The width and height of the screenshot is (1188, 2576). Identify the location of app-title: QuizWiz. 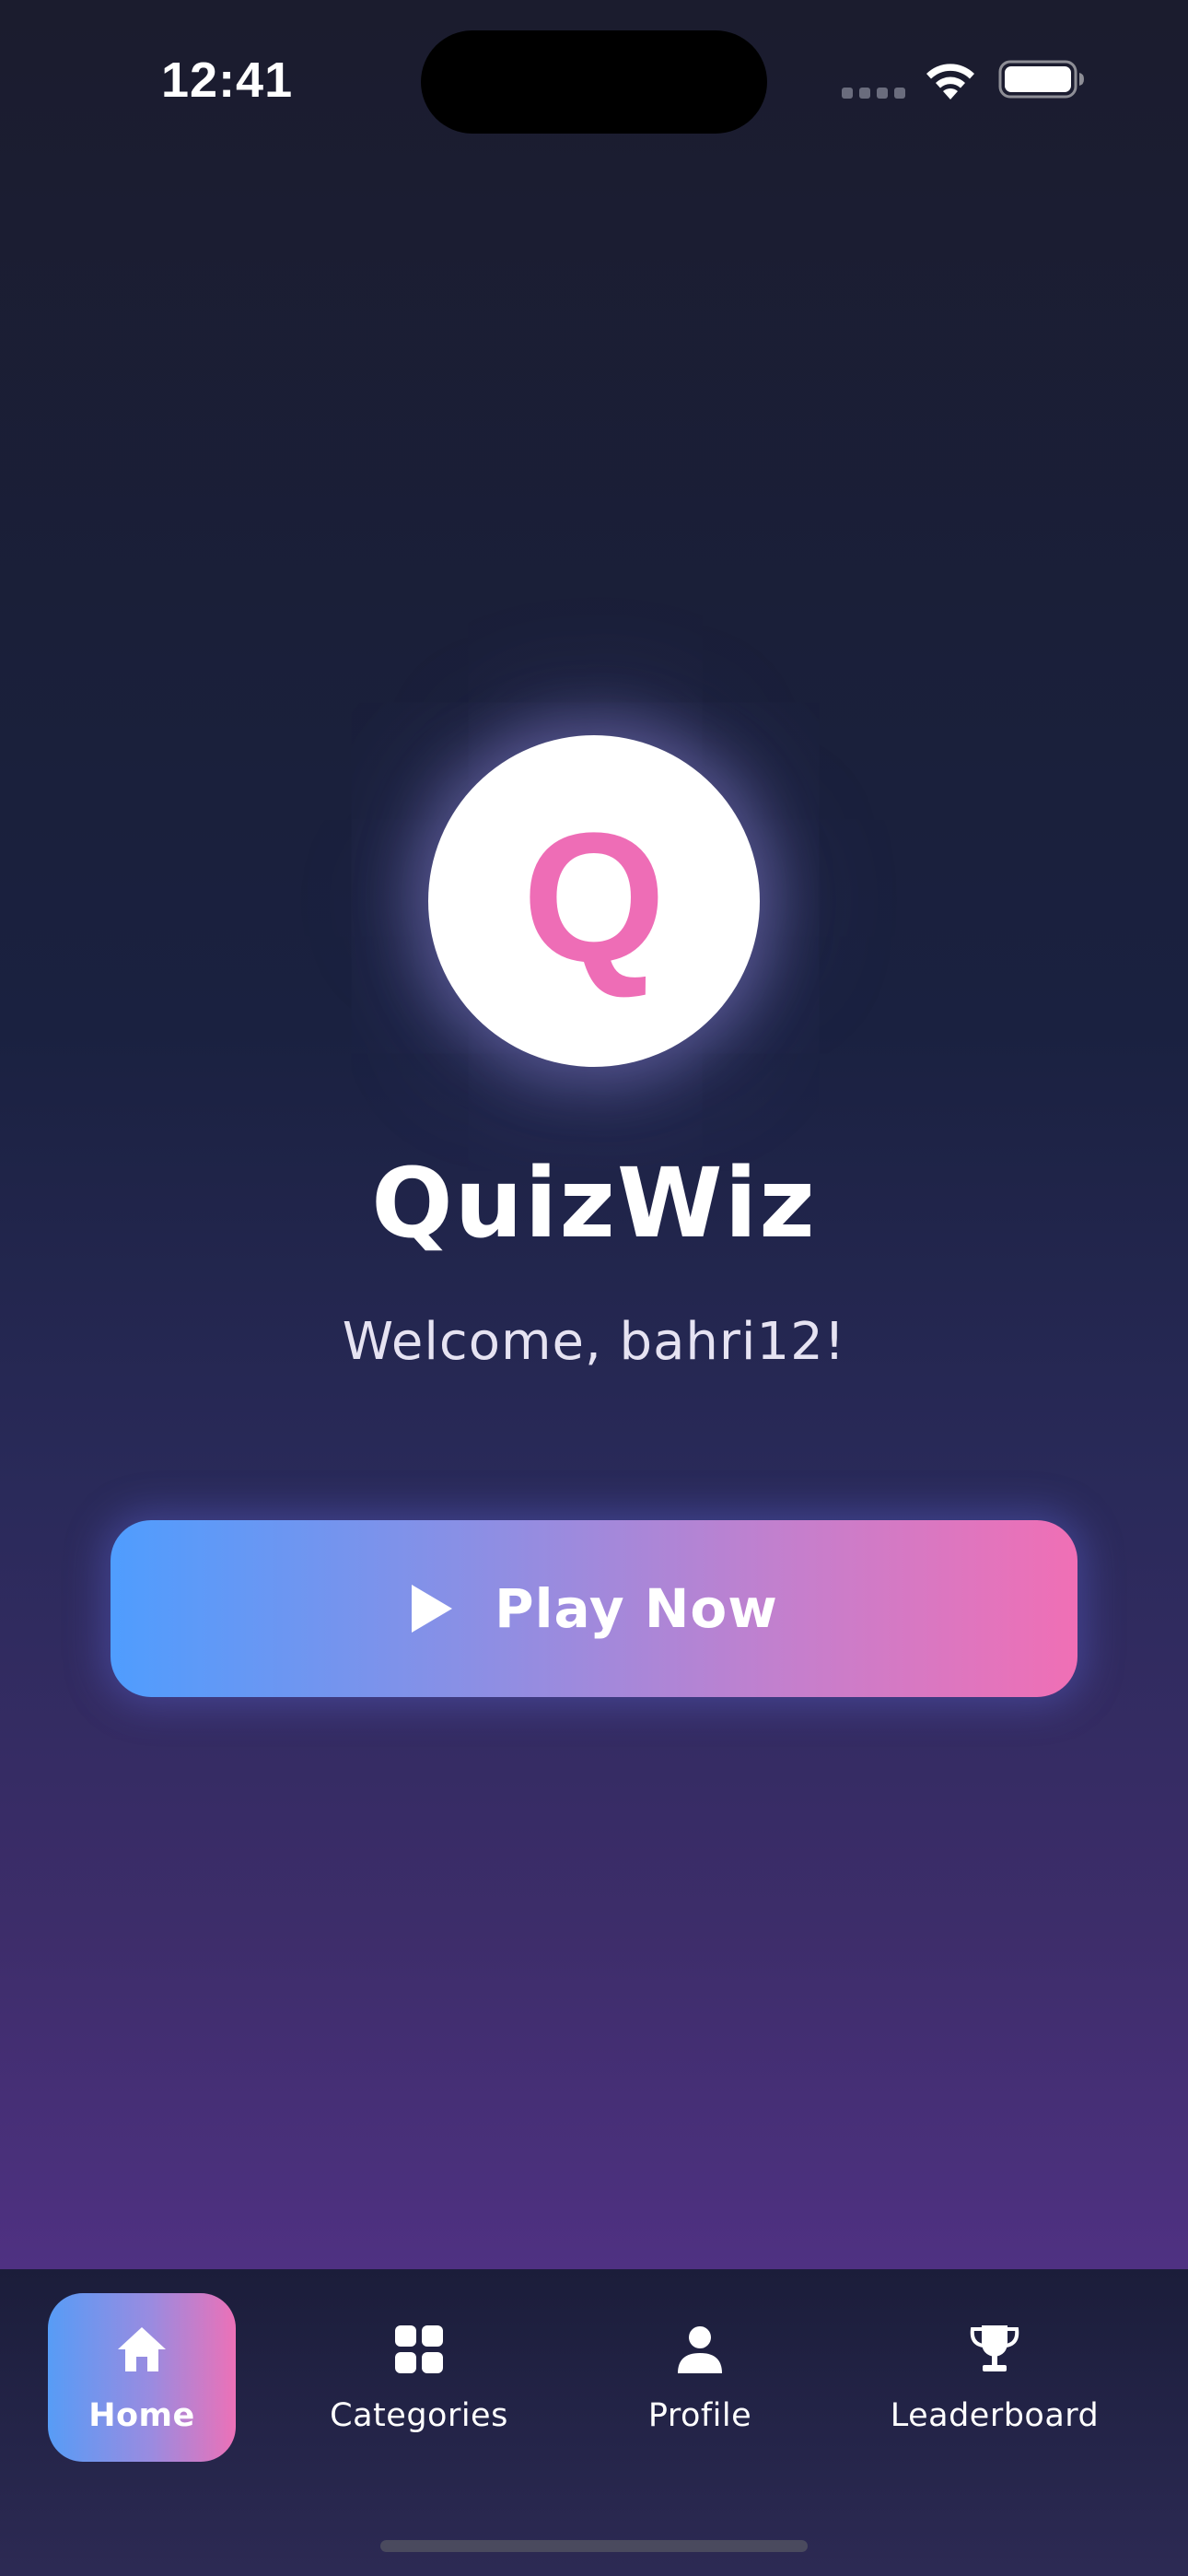
(594, 1203).